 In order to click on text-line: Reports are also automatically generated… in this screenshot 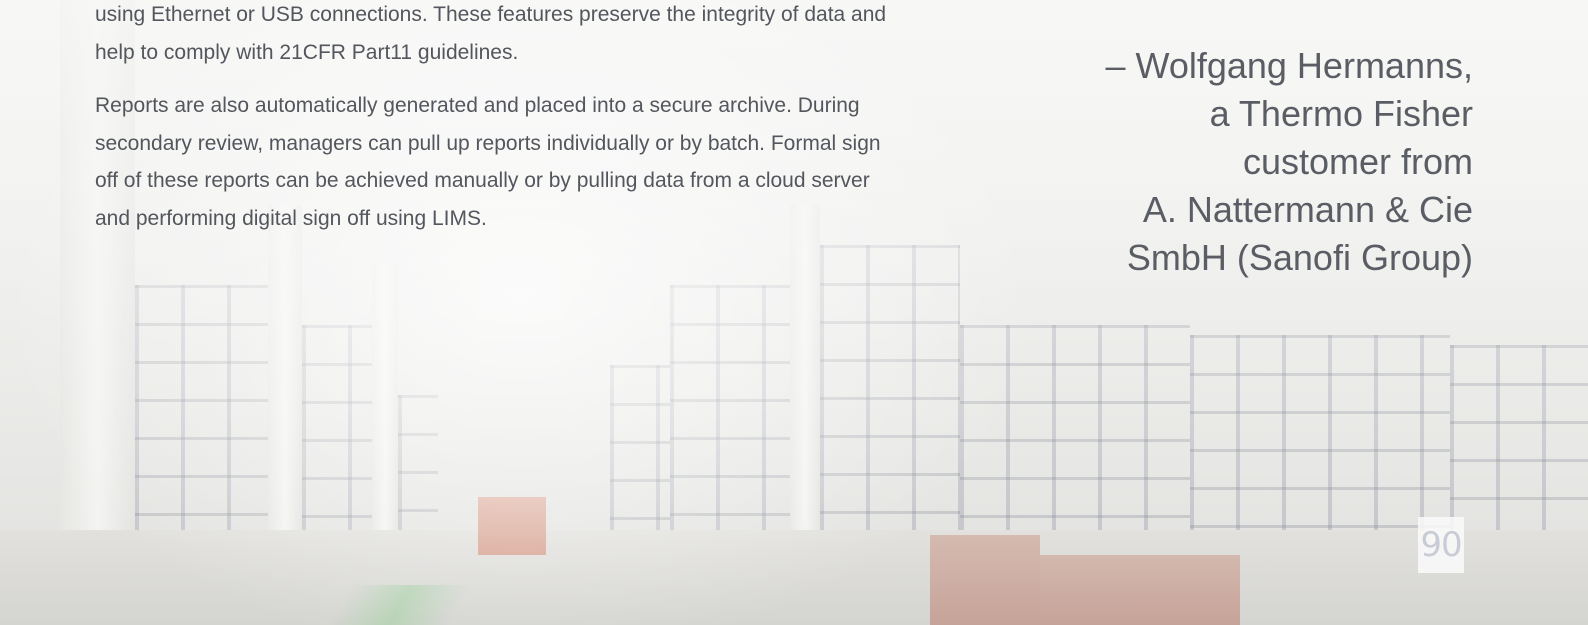, I will do `click(477, 105)`.